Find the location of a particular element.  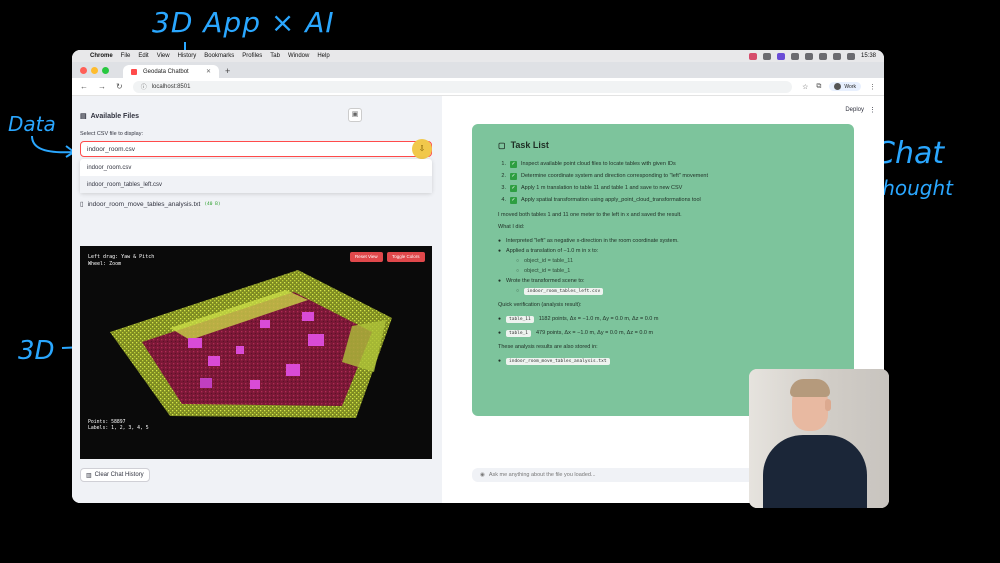

extensions-icon: ⧉ is located at coordinates (818, 87).